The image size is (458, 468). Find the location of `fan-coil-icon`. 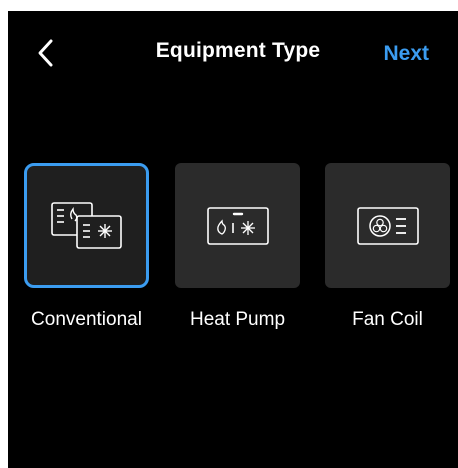

fan-coil-icon is located at coordinates (387, 225).